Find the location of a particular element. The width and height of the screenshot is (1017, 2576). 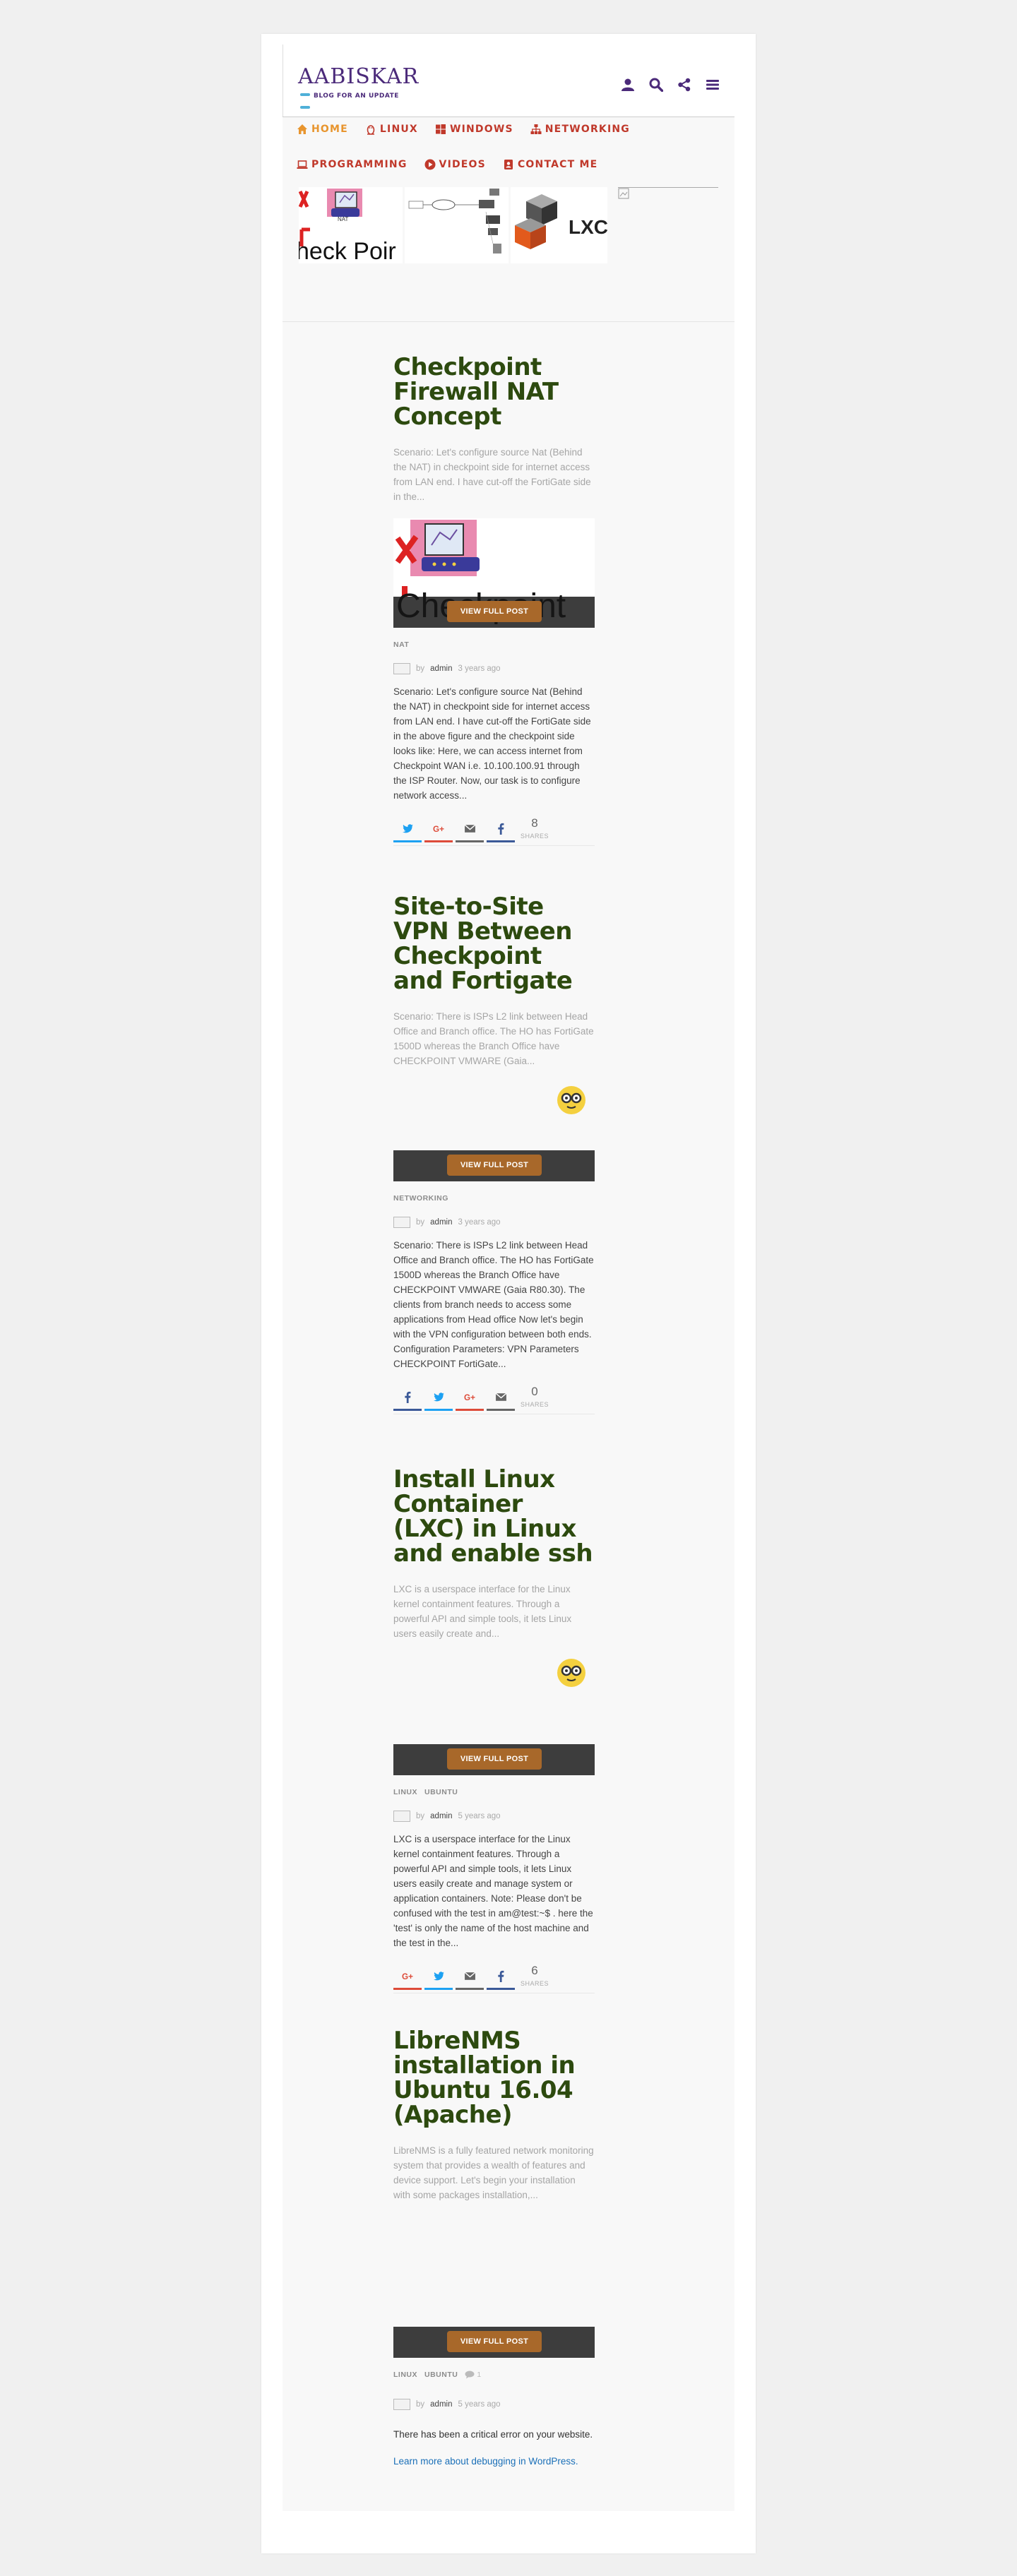

email-icon is located at coordinates (469, 828).